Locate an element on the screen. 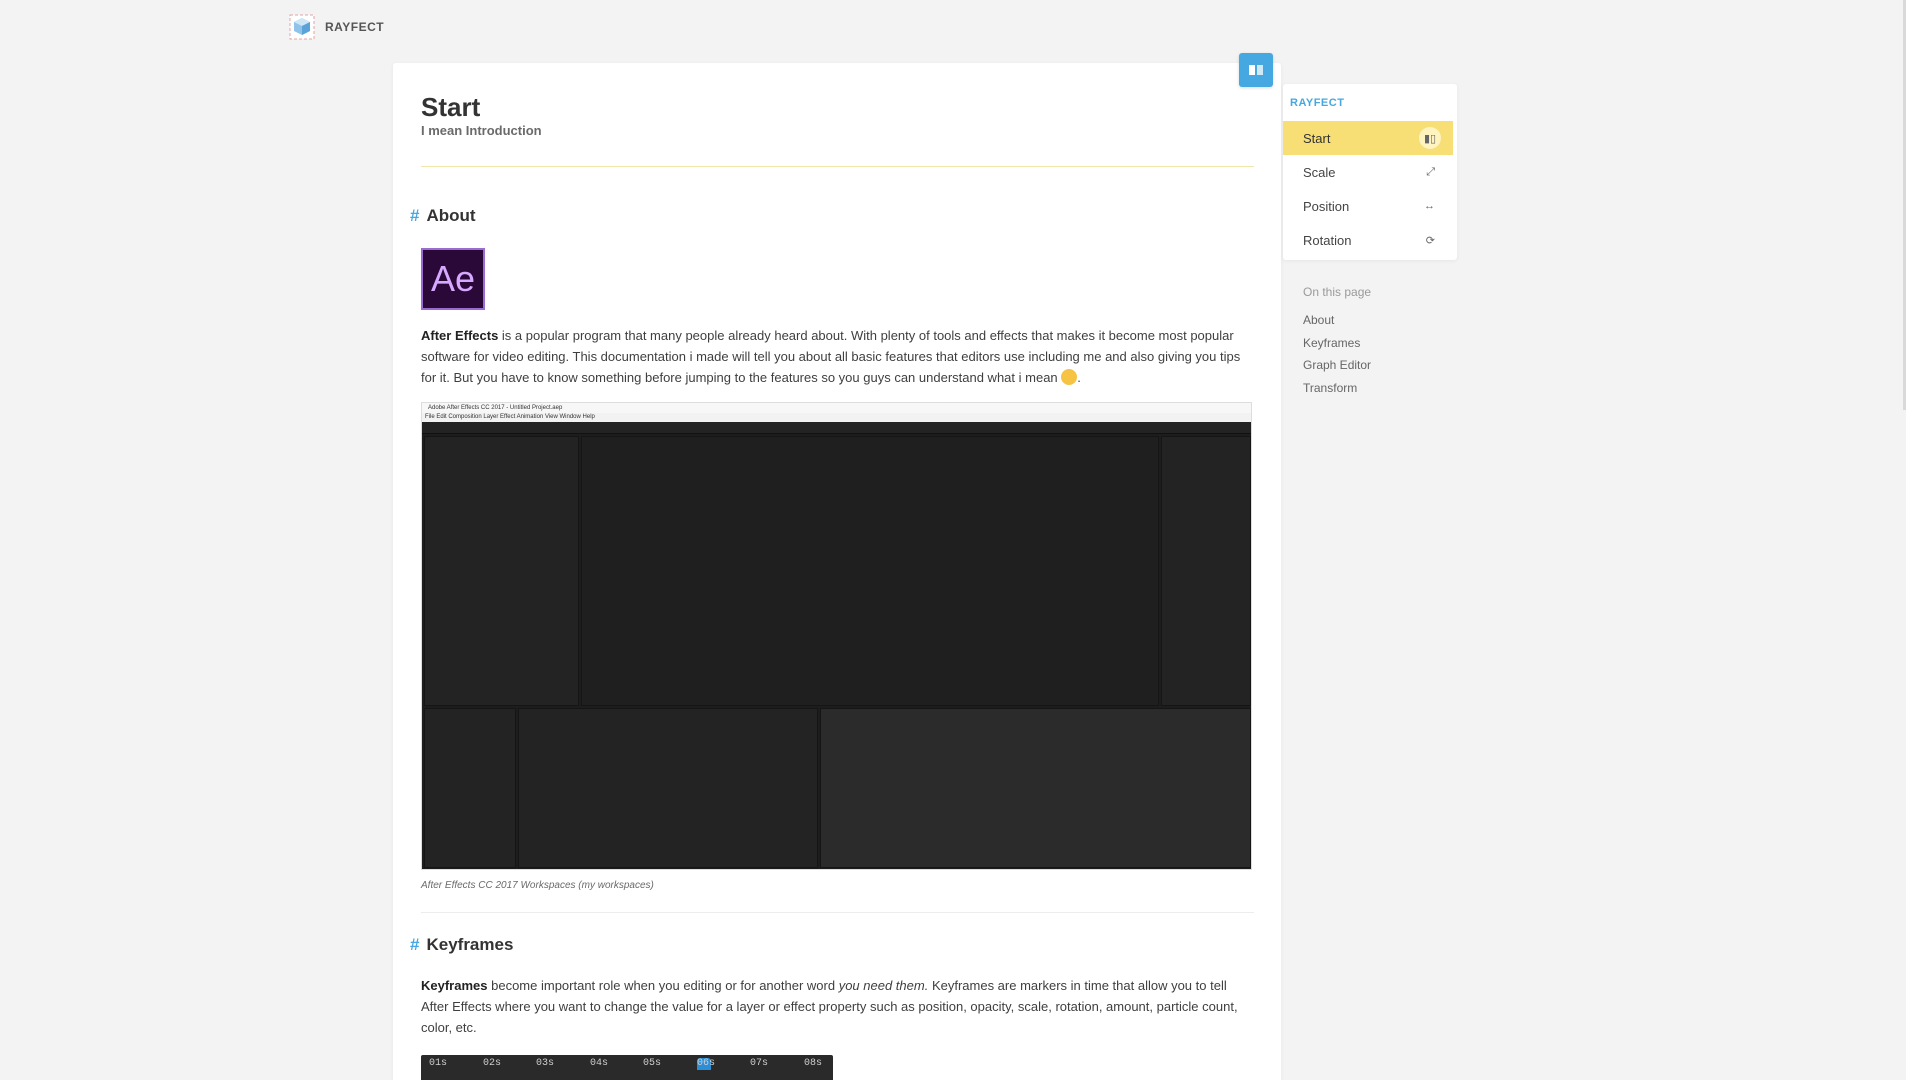  brand: RAYFECT is located at coordinates (336, 27).